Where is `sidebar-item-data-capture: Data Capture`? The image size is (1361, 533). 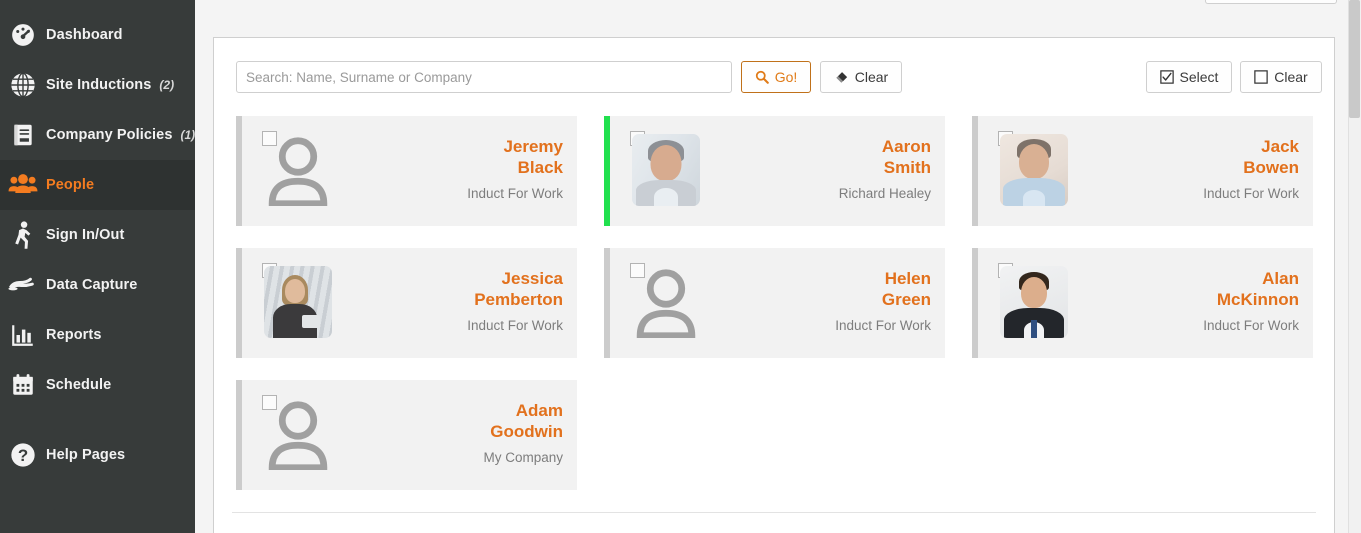 sidebar-item-data-capture: Data Capture is located at coordinates (97, 285).